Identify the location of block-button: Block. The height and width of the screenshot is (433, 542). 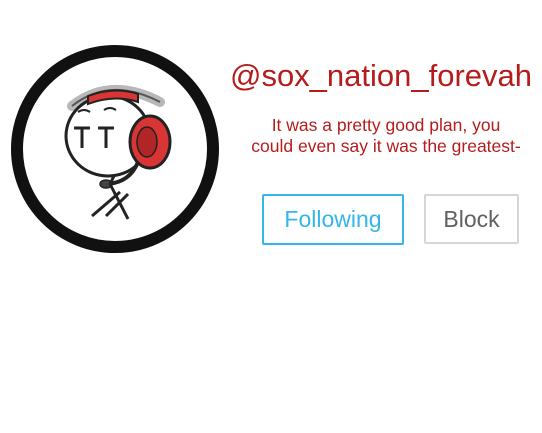
(471, 219).